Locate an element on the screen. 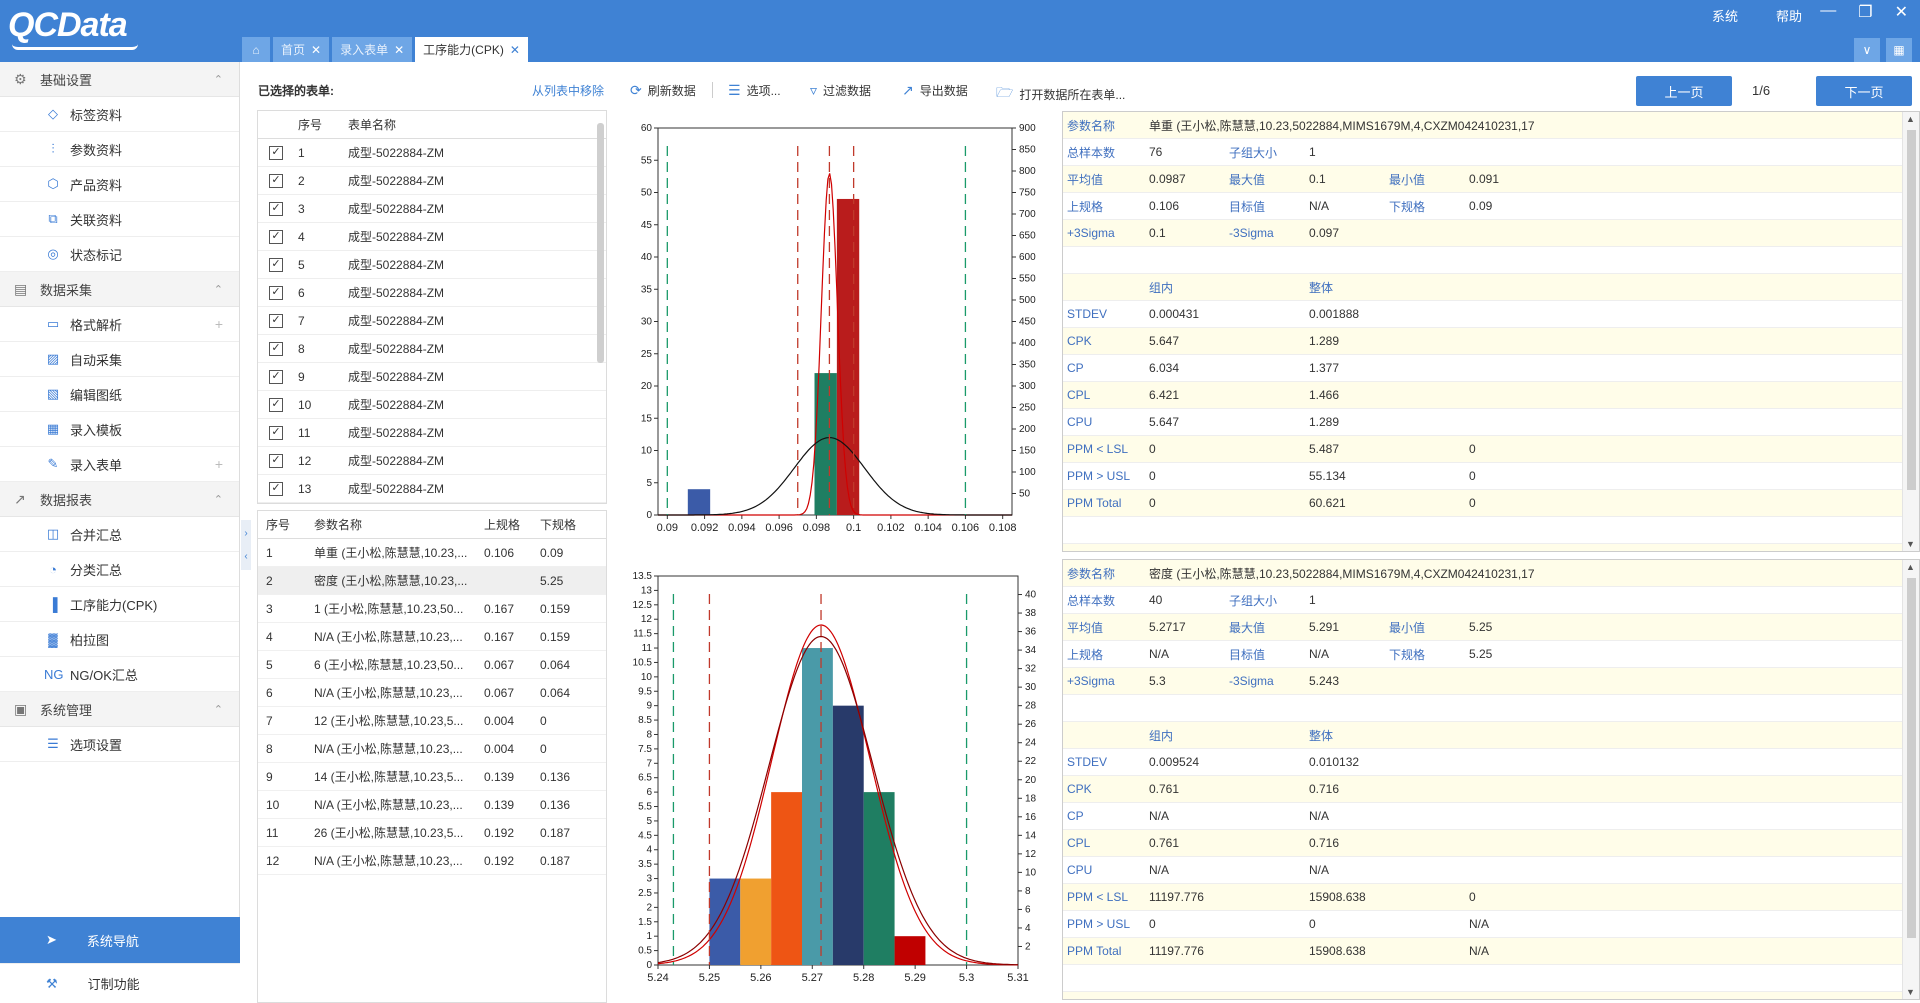  sidebar-item: ▓ 柏拉图 is located at coordinates (119, 639).